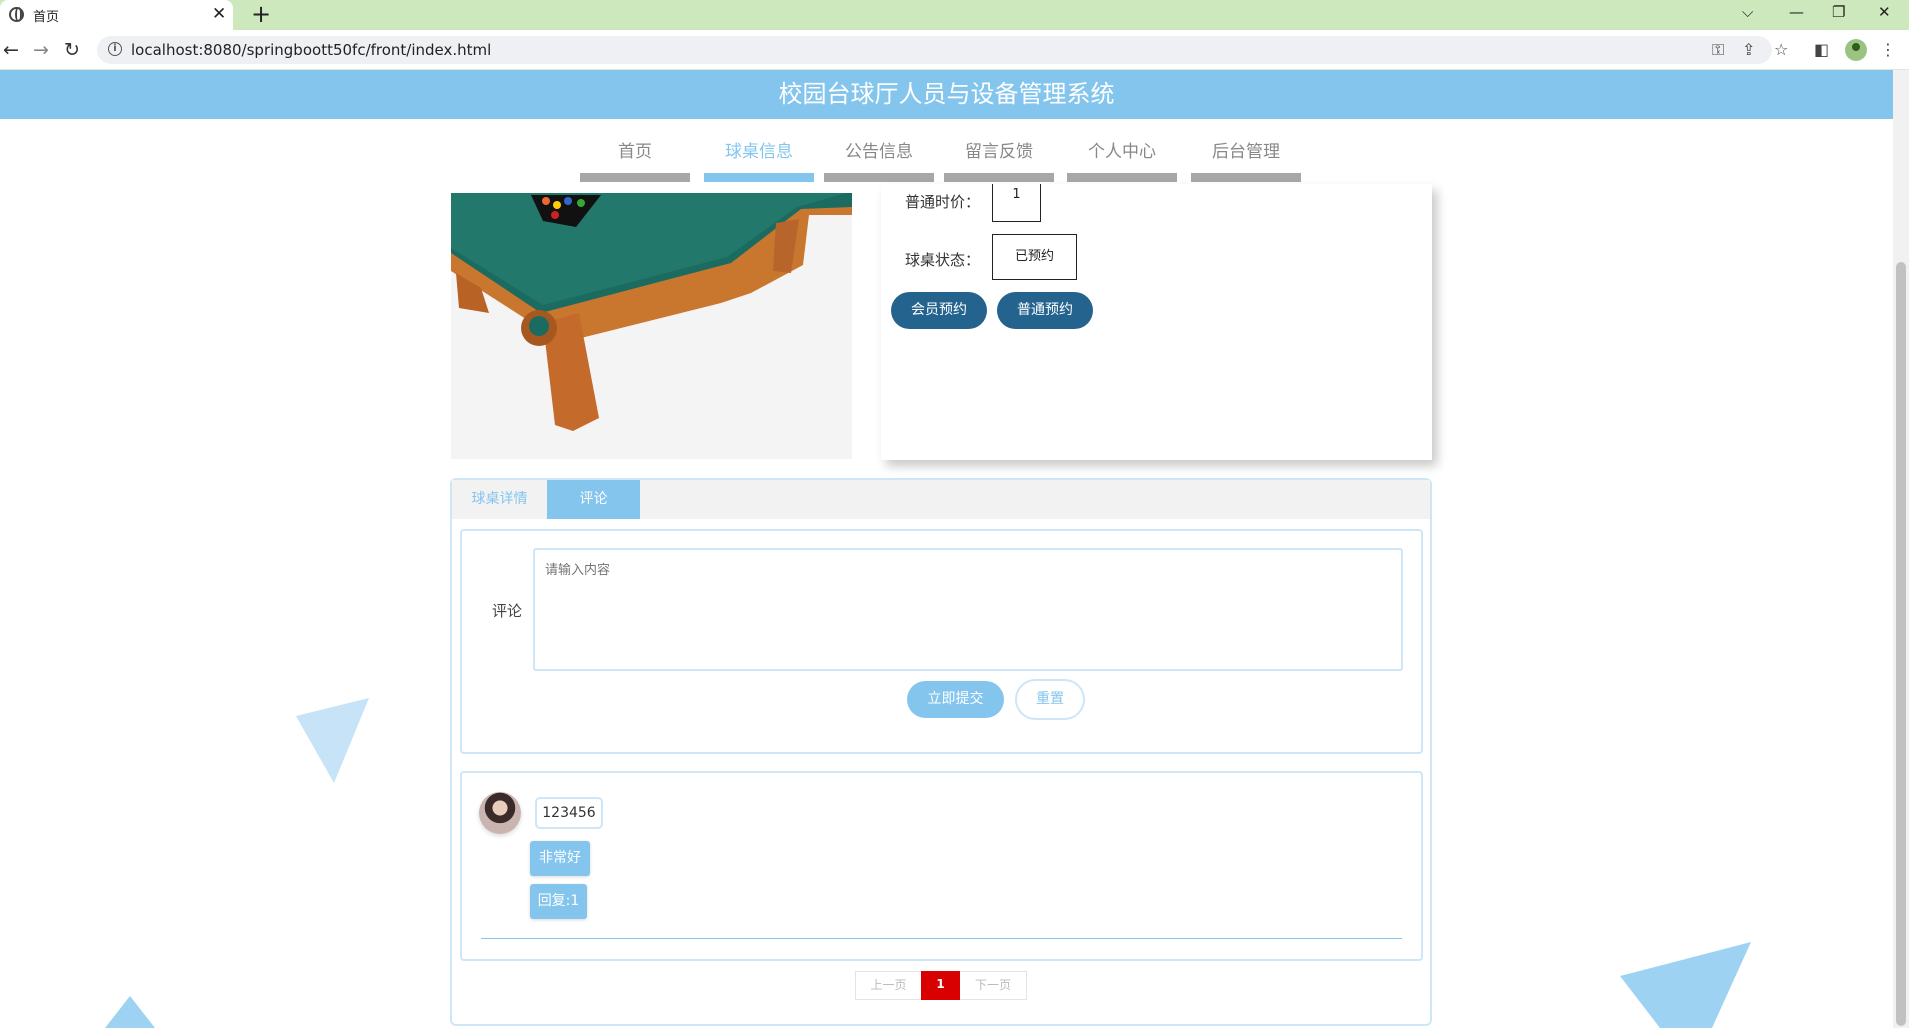 The width and height of the screenshot is (1909, 1028). I want to click on restore-window-button: ❐, so click(1838, 12).